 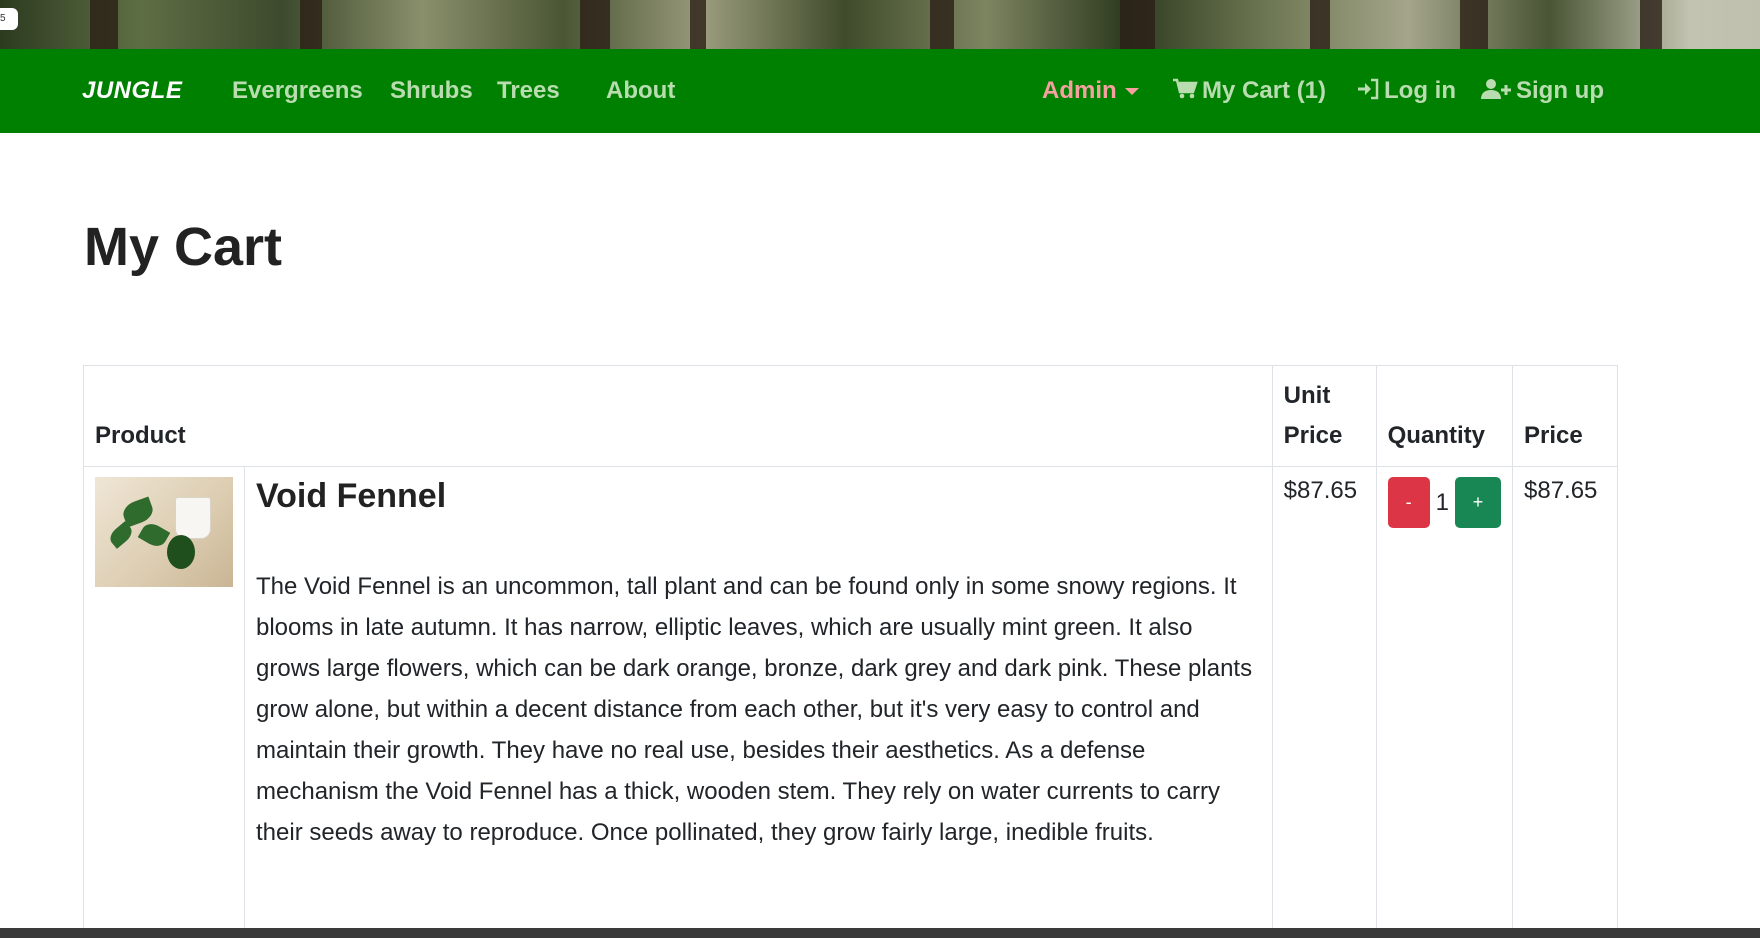 I want to click on corner-tag: 5, so click(x=9, y=19).